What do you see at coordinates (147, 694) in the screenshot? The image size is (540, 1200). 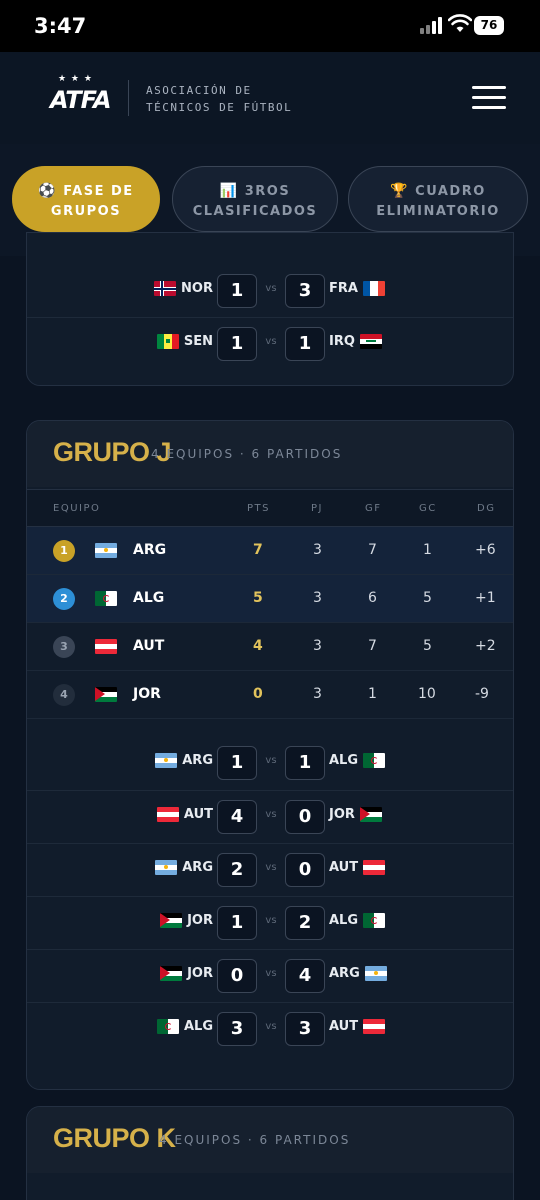 I see `team-code: JOR` at bounding box center [147, 694].